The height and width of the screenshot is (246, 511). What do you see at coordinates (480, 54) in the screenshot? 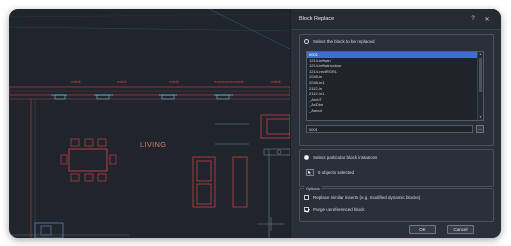
I see `scroll-up-icon: ▲` at bounding box center [480, 54].